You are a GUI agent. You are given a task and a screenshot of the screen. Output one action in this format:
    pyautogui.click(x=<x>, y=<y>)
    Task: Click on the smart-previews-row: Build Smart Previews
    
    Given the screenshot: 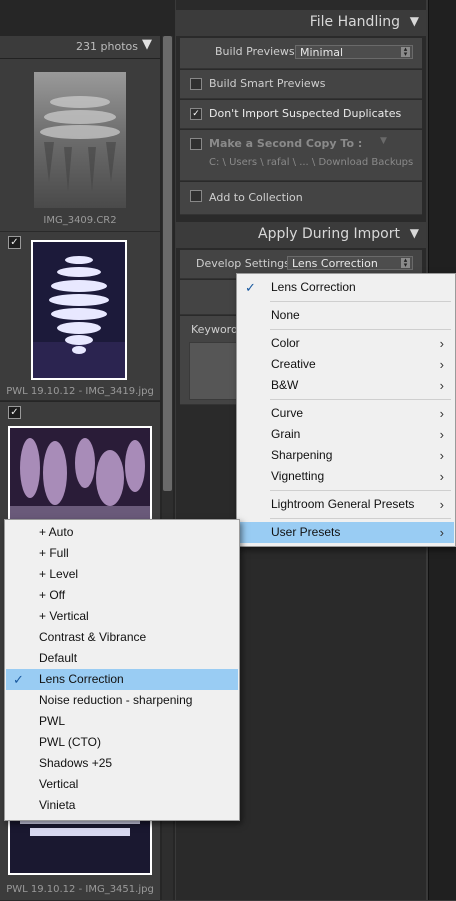 What is the action you would take?
    pyautogui.click(x=301, y=84)
    